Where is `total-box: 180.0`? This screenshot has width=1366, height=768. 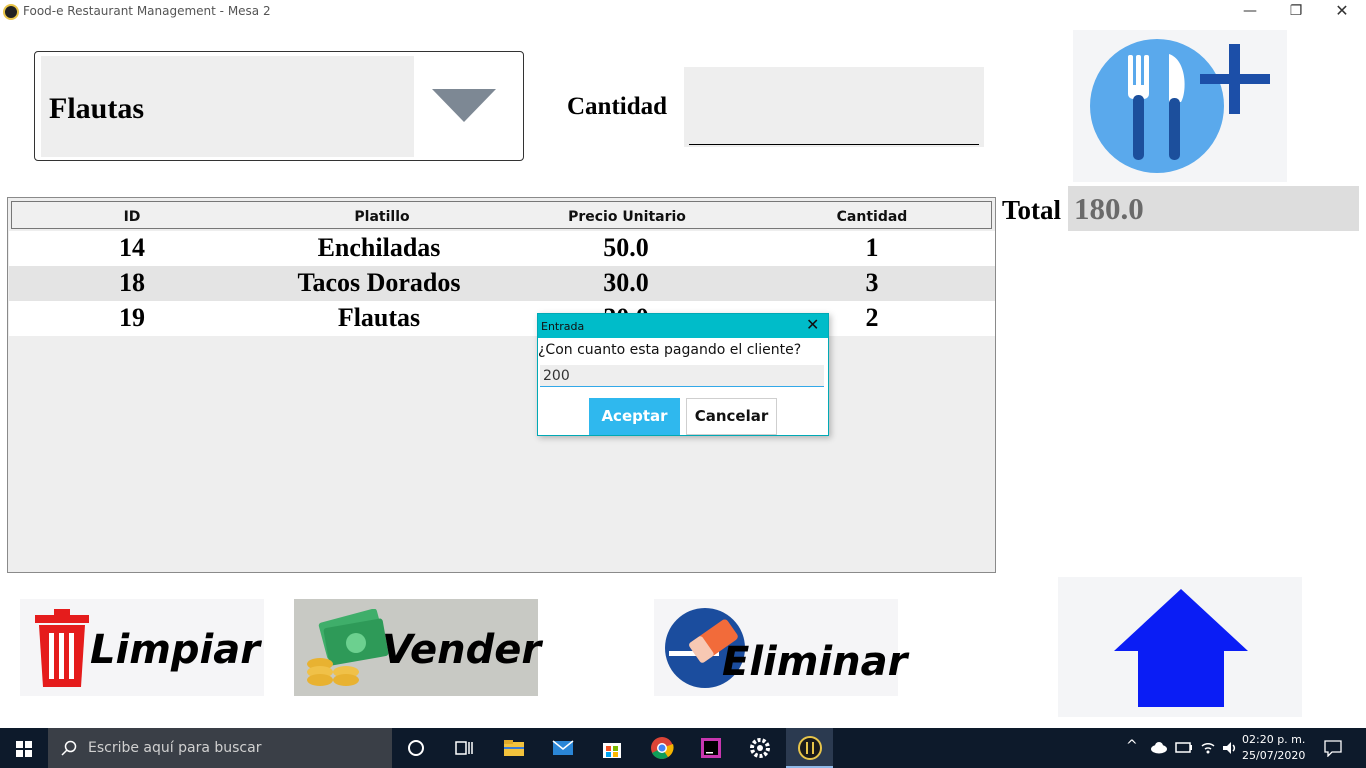 total-box: 180.0 is located at coordinates (1213, 208).